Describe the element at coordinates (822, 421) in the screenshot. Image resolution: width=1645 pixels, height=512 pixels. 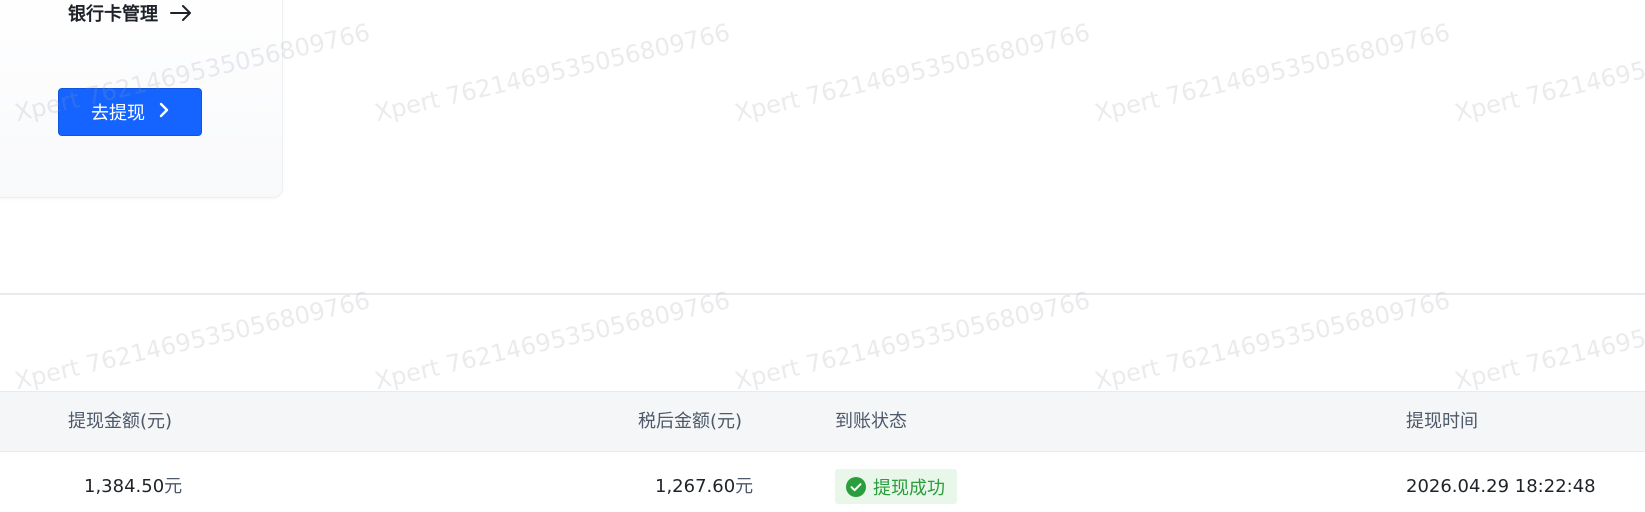
I see `table-header: 提现金额(元) 税后金额(元) 到账状态 提现时间` at that location.